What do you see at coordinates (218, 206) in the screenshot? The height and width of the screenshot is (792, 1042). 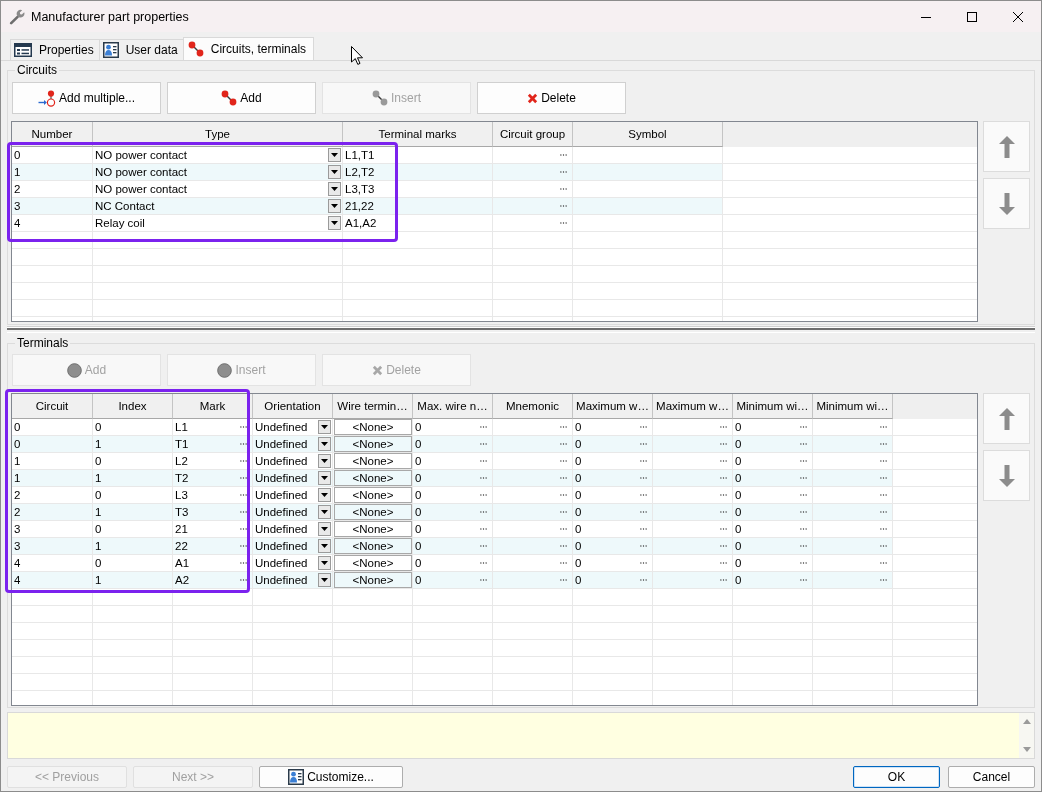 I see `dropdown: NC Contact` at bounding box center [218, 206].